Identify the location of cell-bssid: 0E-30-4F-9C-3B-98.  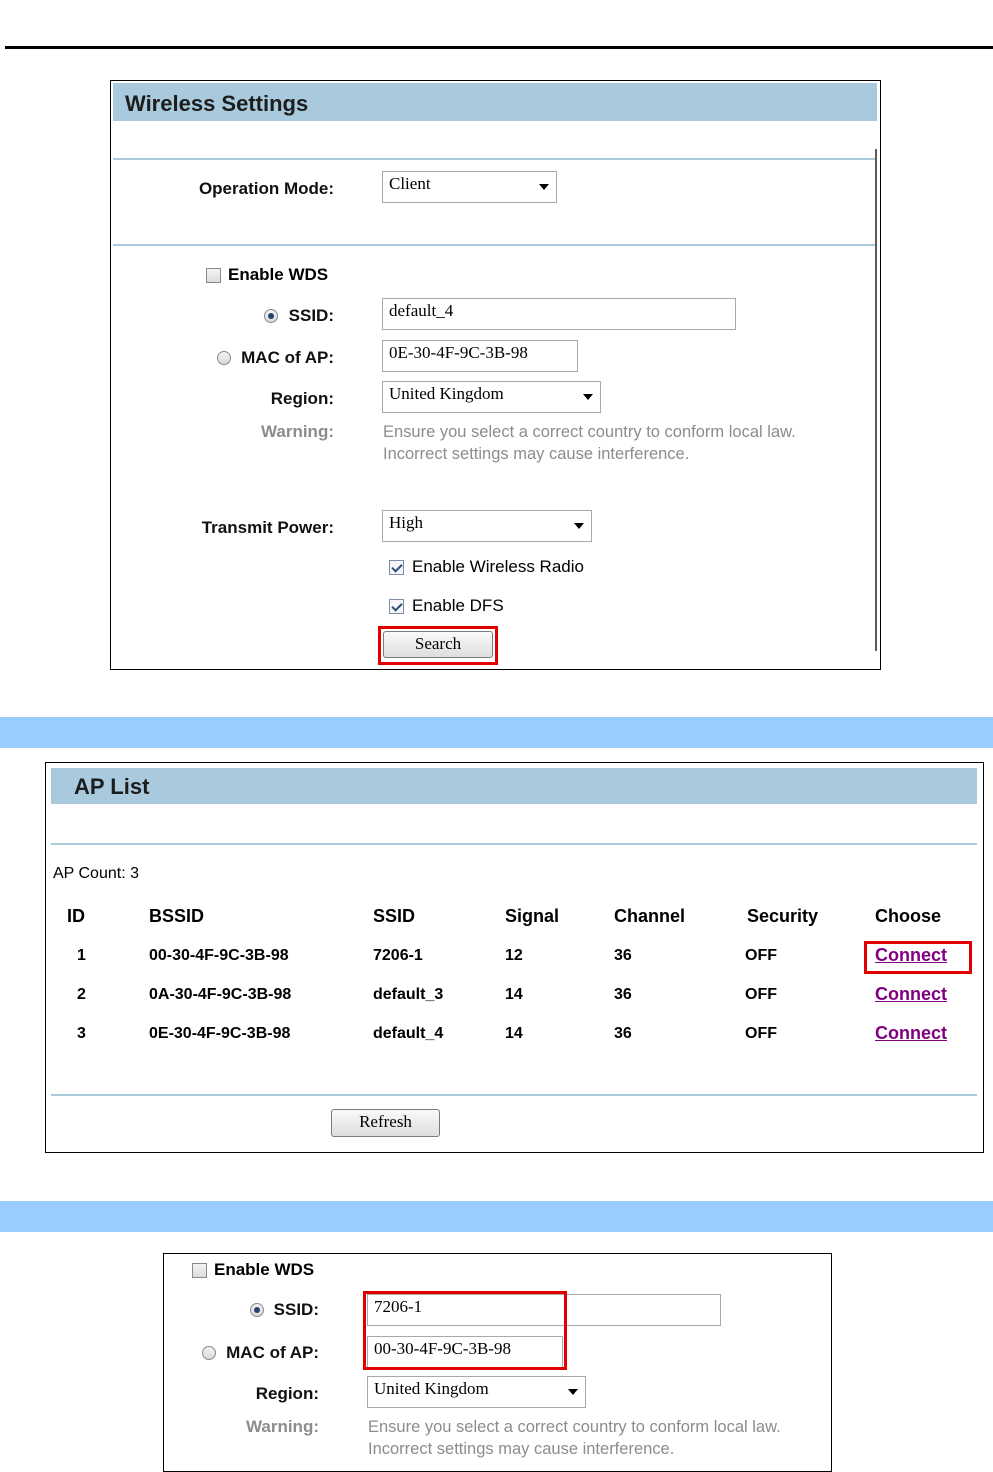
(220, 1033).